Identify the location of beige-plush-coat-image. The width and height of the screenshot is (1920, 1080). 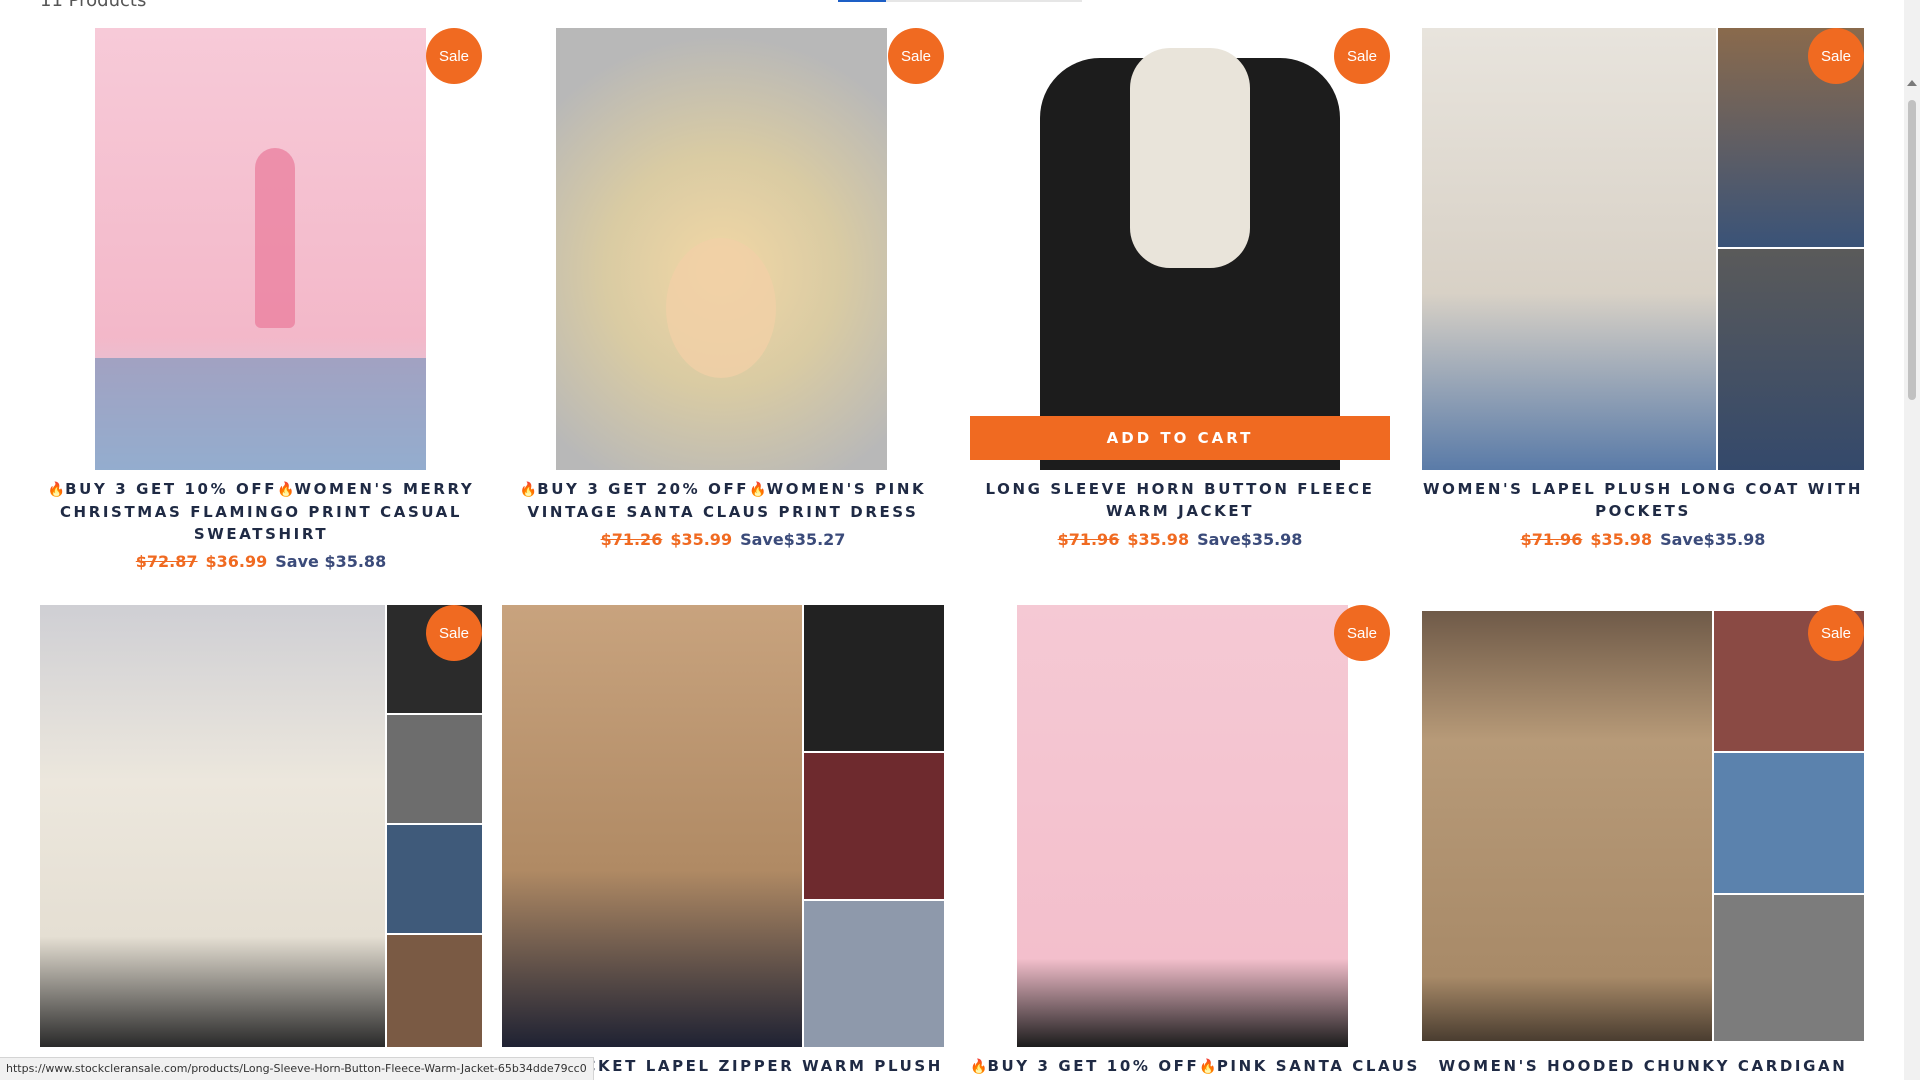
(1569, 249).